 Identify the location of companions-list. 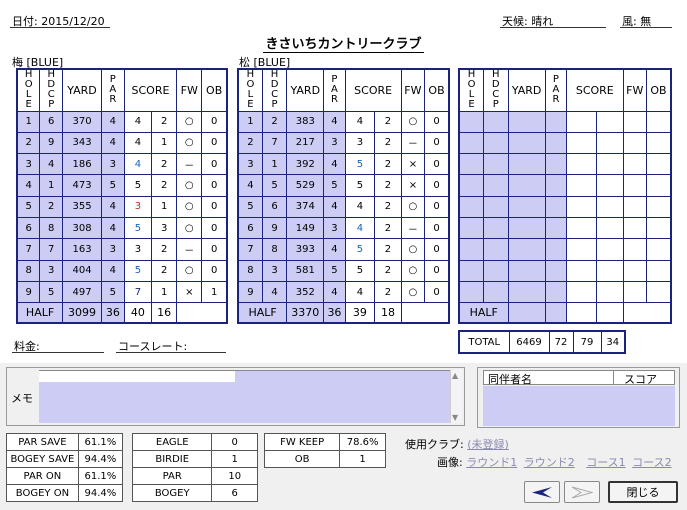
(579, 406).